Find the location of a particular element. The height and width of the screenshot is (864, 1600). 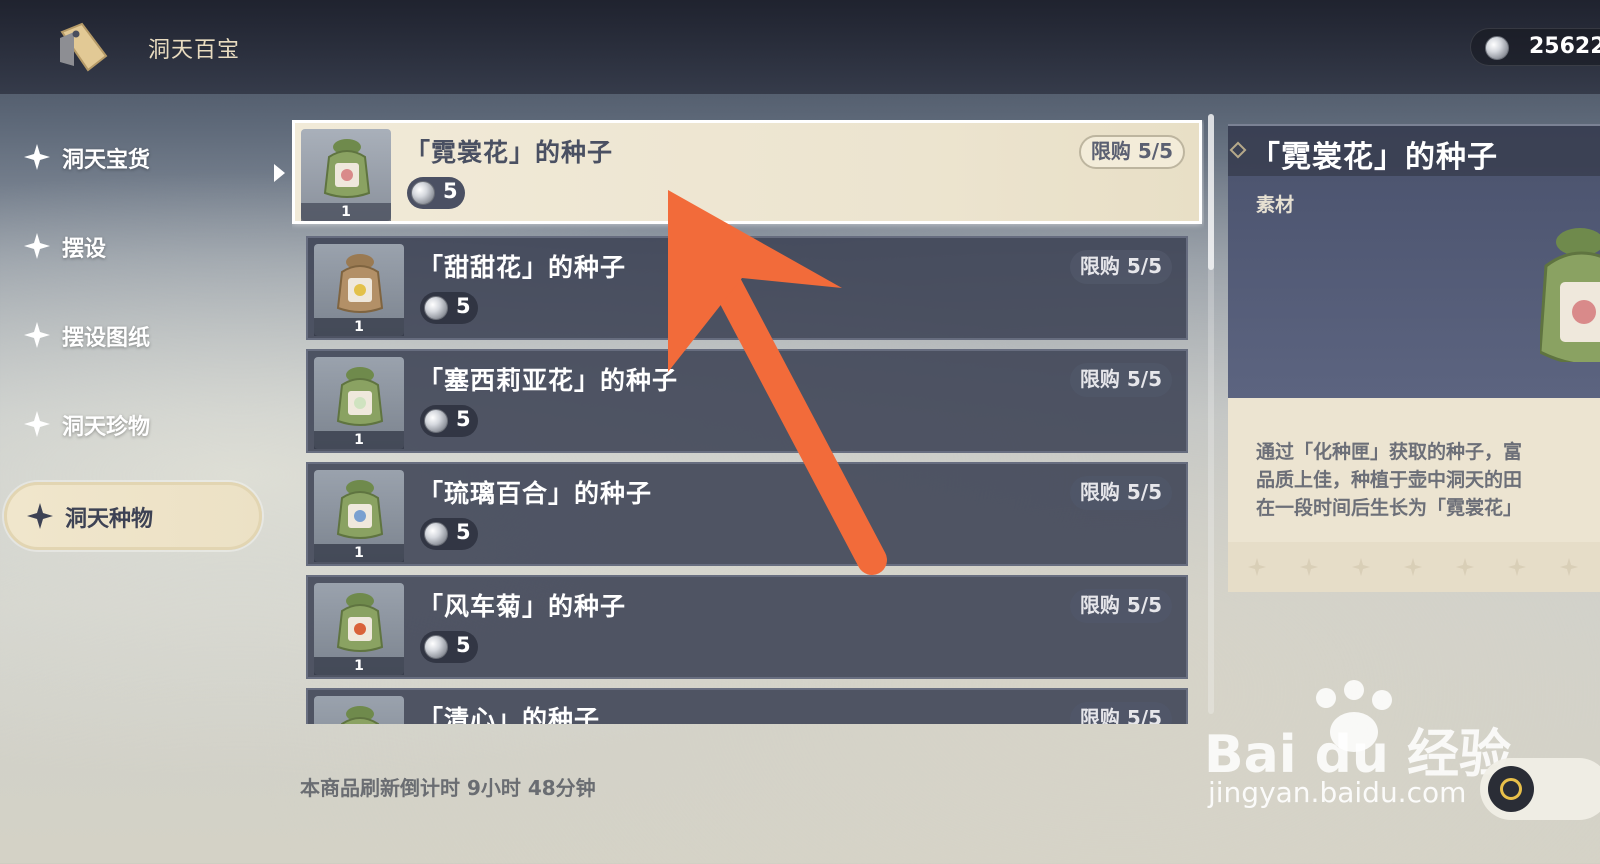

ring-highlight is located at coordinates (1511, 789).